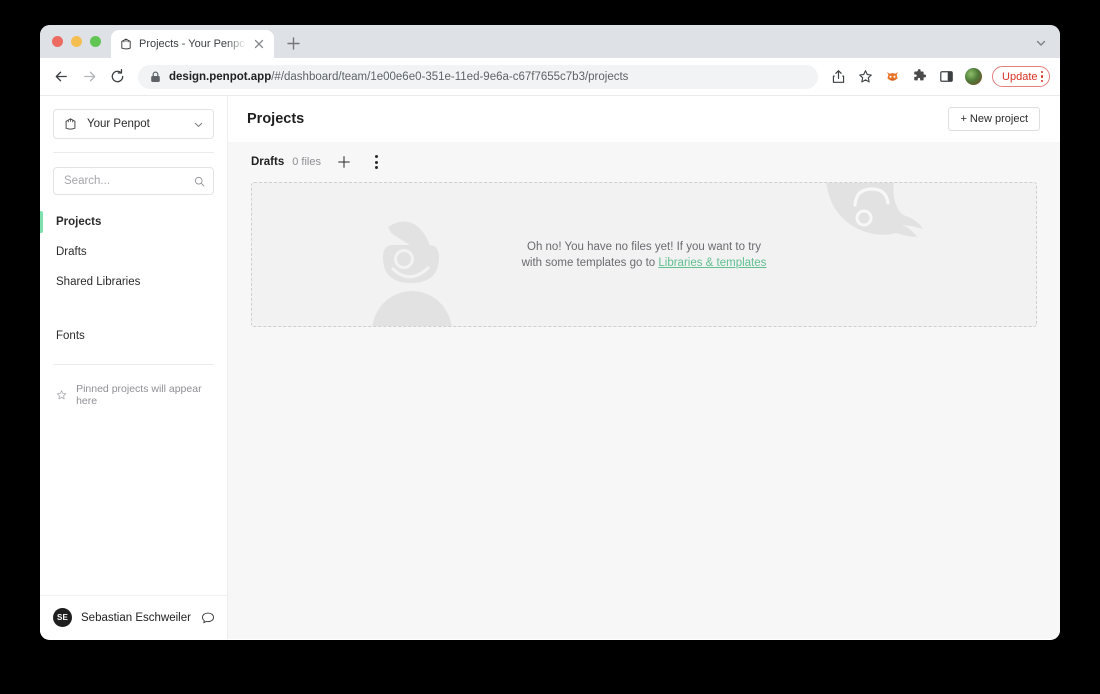  Describe the element at coordinates (133, 309) in the screenshot. I see `sidebar-nav-gap` at that location.